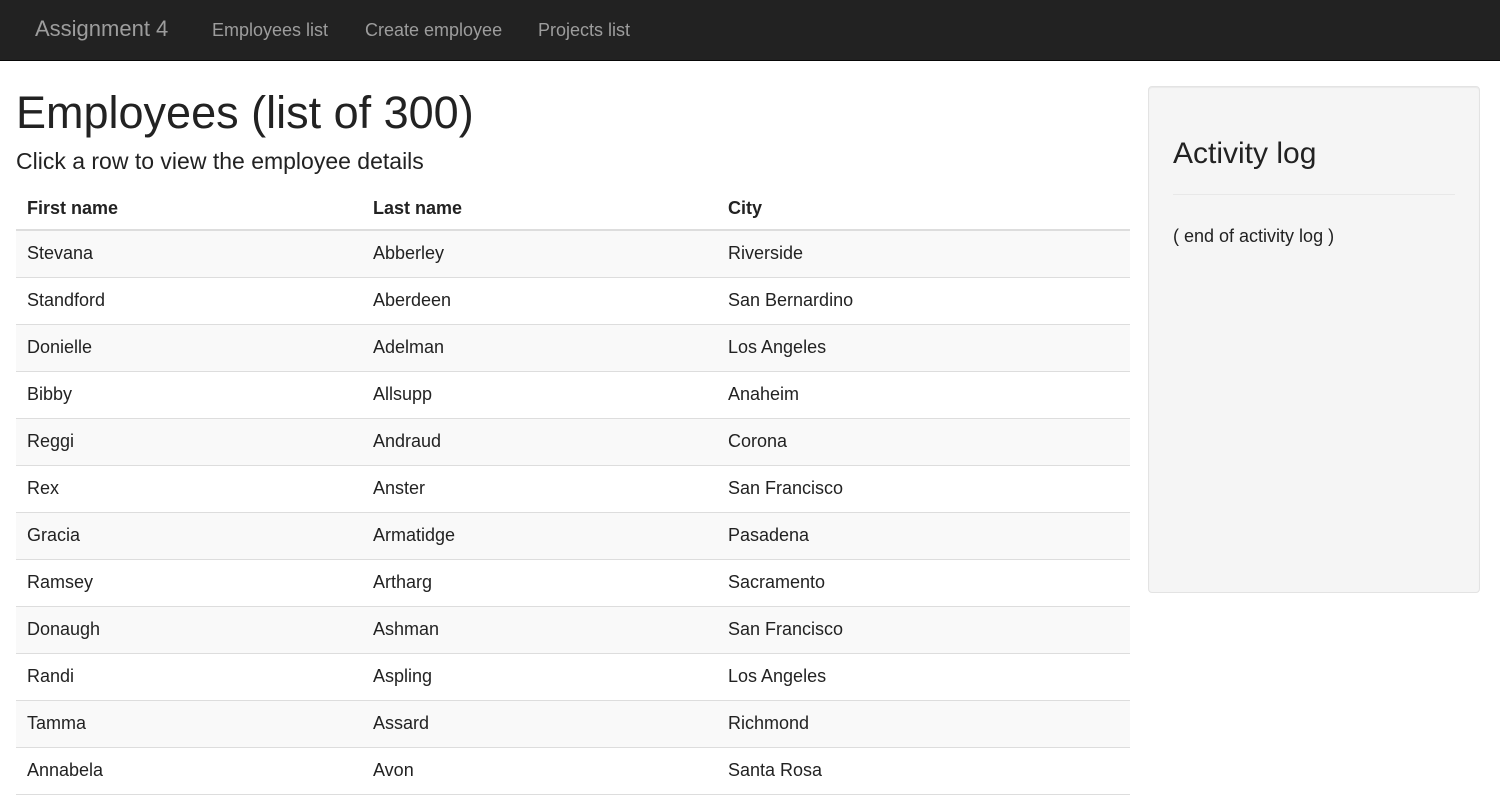 The image size is (1500, 800). I want to click on cell-city: Corona, so click(923, 442).